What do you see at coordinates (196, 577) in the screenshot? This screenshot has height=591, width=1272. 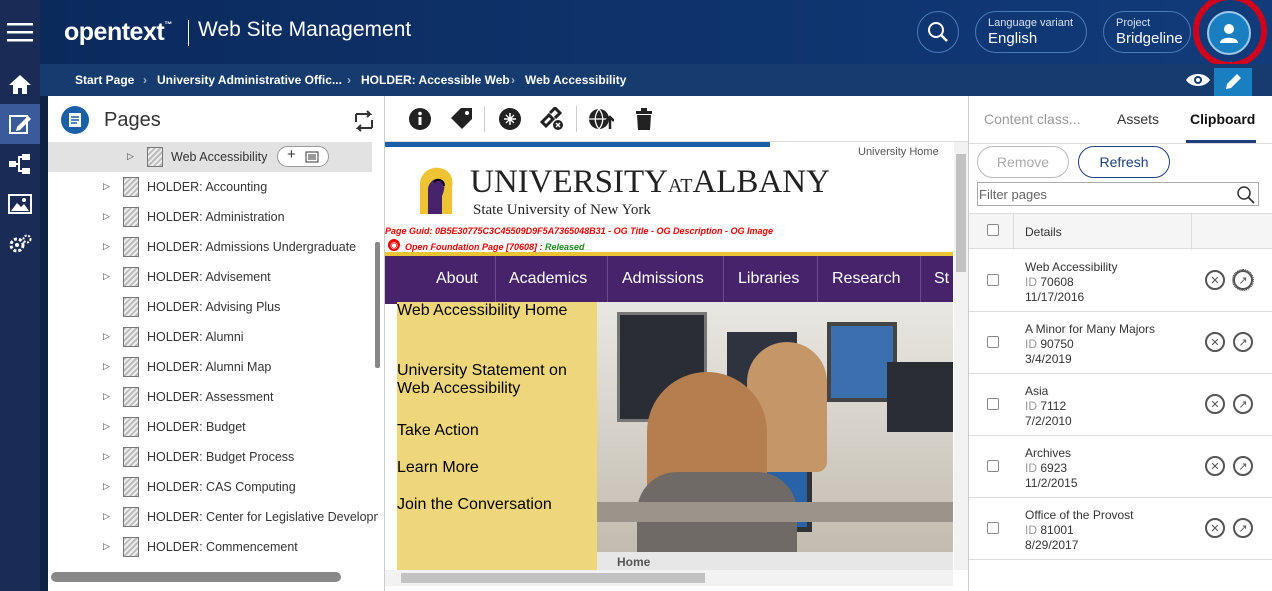 I see `tree-horizontal-scrollbar` at bounding box center [196, 577].